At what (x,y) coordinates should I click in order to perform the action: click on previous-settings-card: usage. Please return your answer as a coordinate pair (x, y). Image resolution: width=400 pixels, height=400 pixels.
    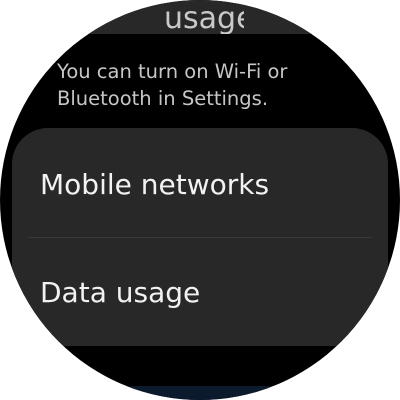
    Looking at the image, I should click on (200, 17).